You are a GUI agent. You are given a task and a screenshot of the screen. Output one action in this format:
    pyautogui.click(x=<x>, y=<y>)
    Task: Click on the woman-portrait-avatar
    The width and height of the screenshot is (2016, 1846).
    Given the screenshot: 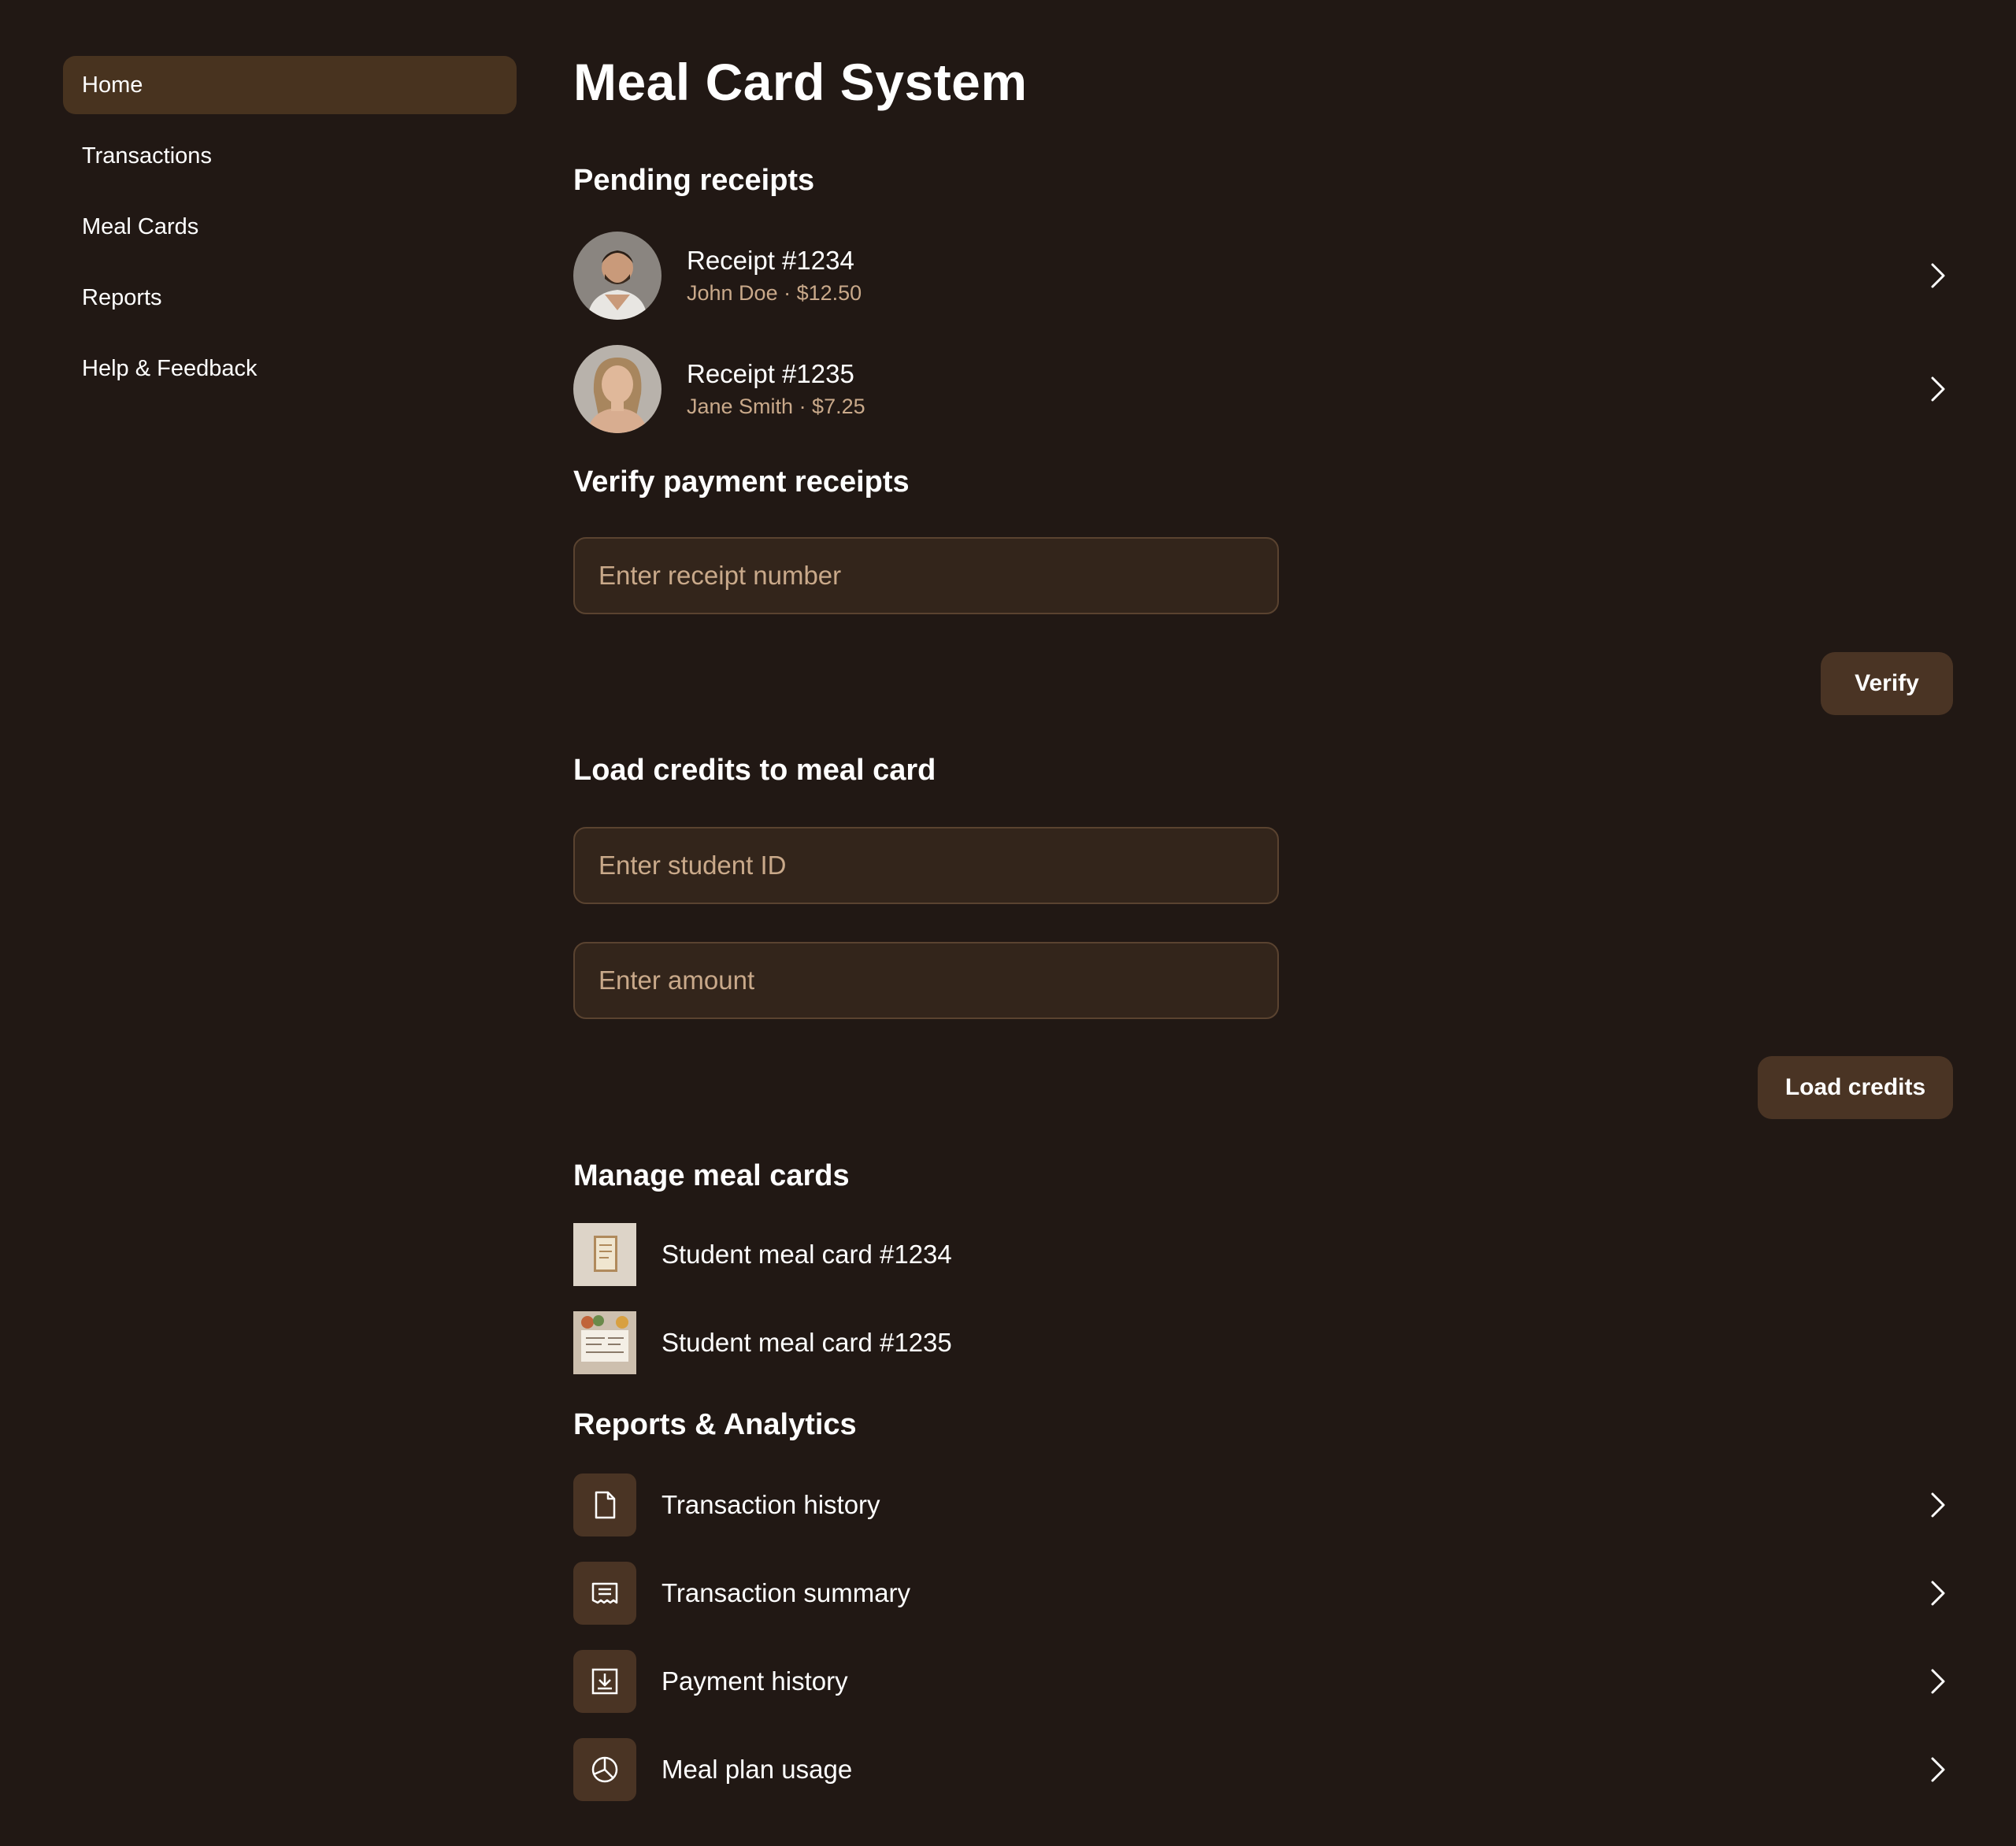 What is the action you would take?
    pyautogui.click(x=617, y=389)
    